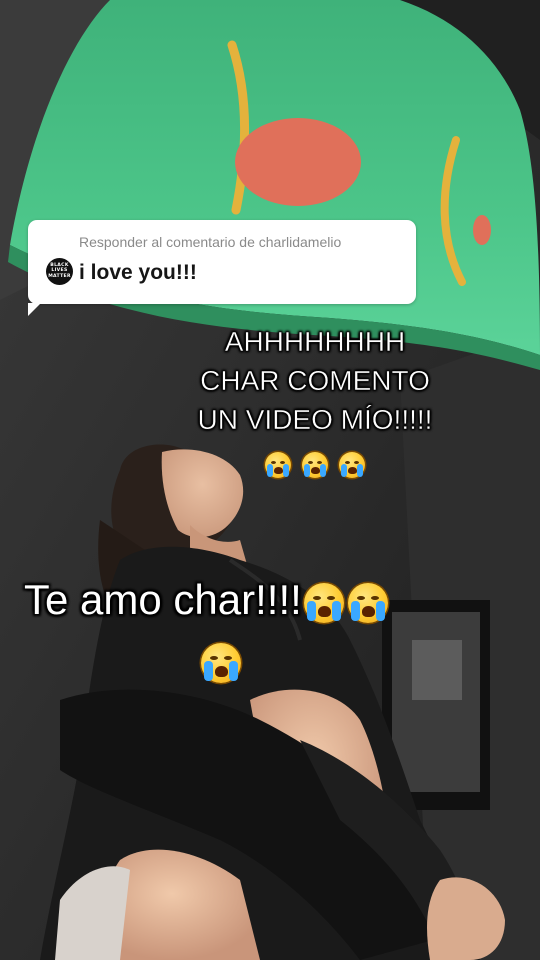 The height and width of the screenshot is (960, 540). I want to click on bubble-tail, so click(34, 309).